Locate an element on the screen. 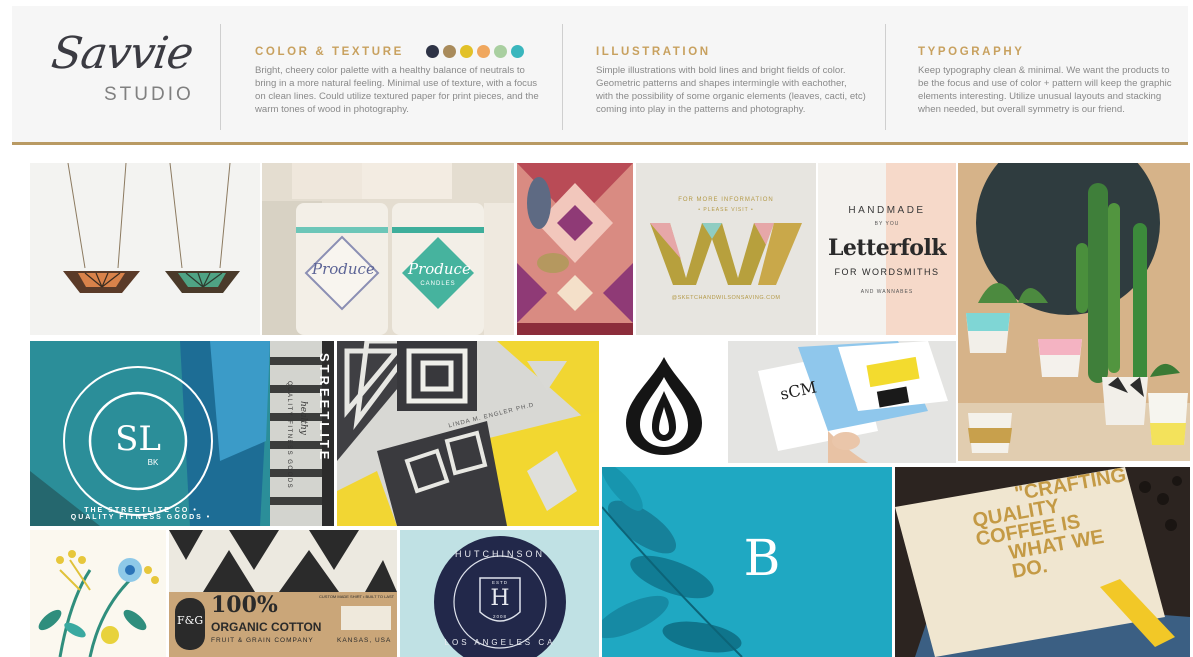  produce-candles-photo: Produce Produce CANDLES is located at coordinates (388, 249).